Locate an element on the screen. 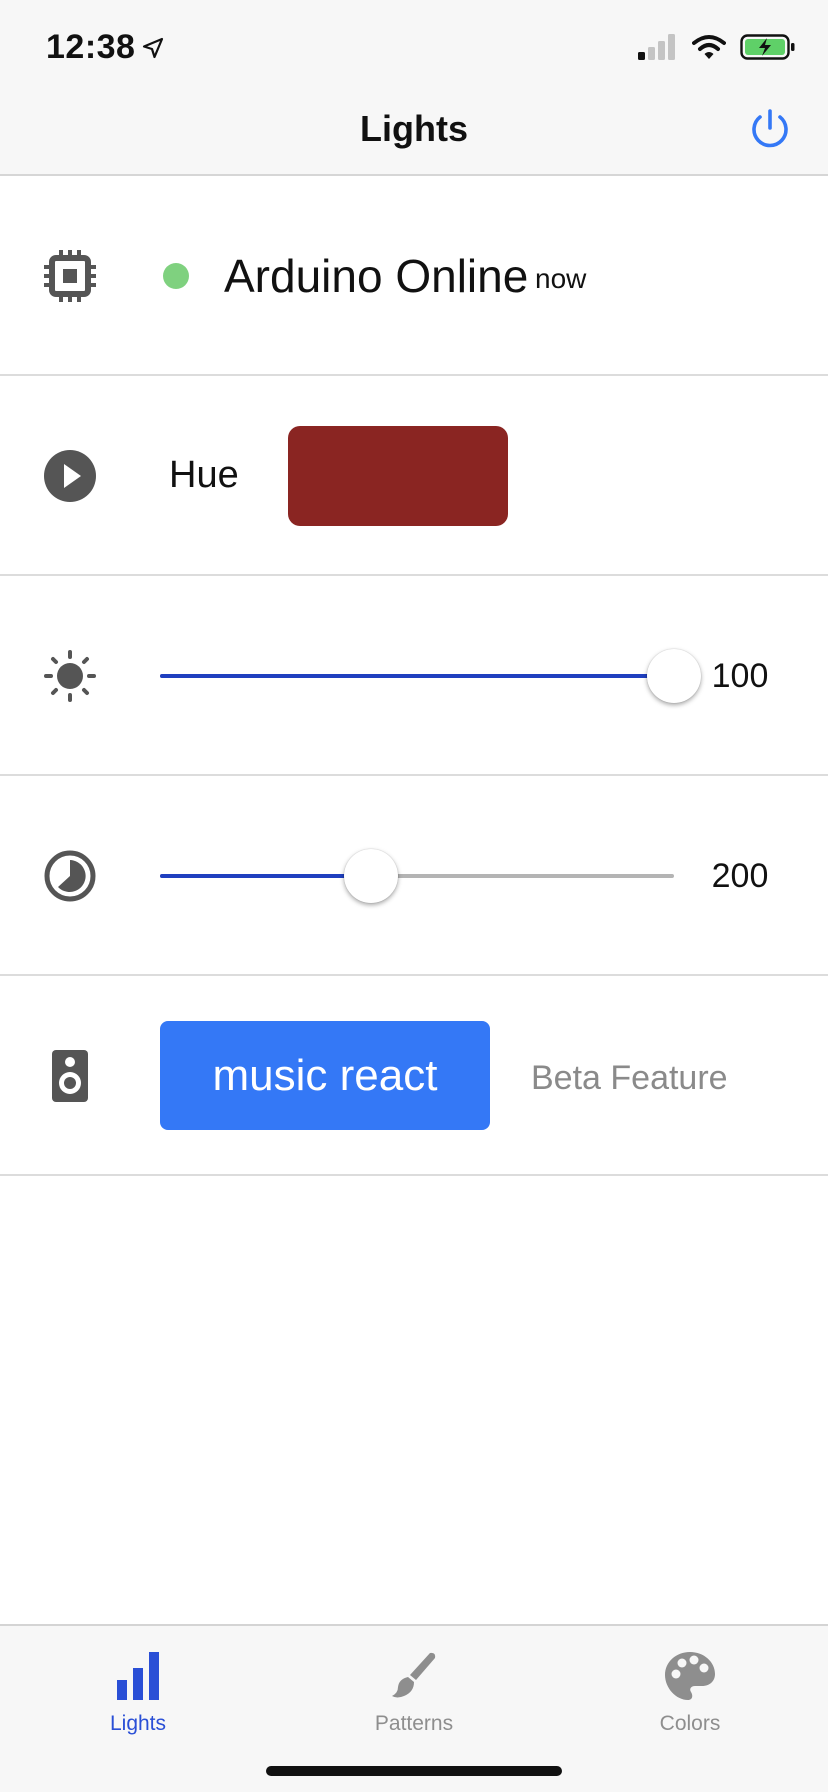  tab-lights: Lights is located at coordinates (138, 1681).